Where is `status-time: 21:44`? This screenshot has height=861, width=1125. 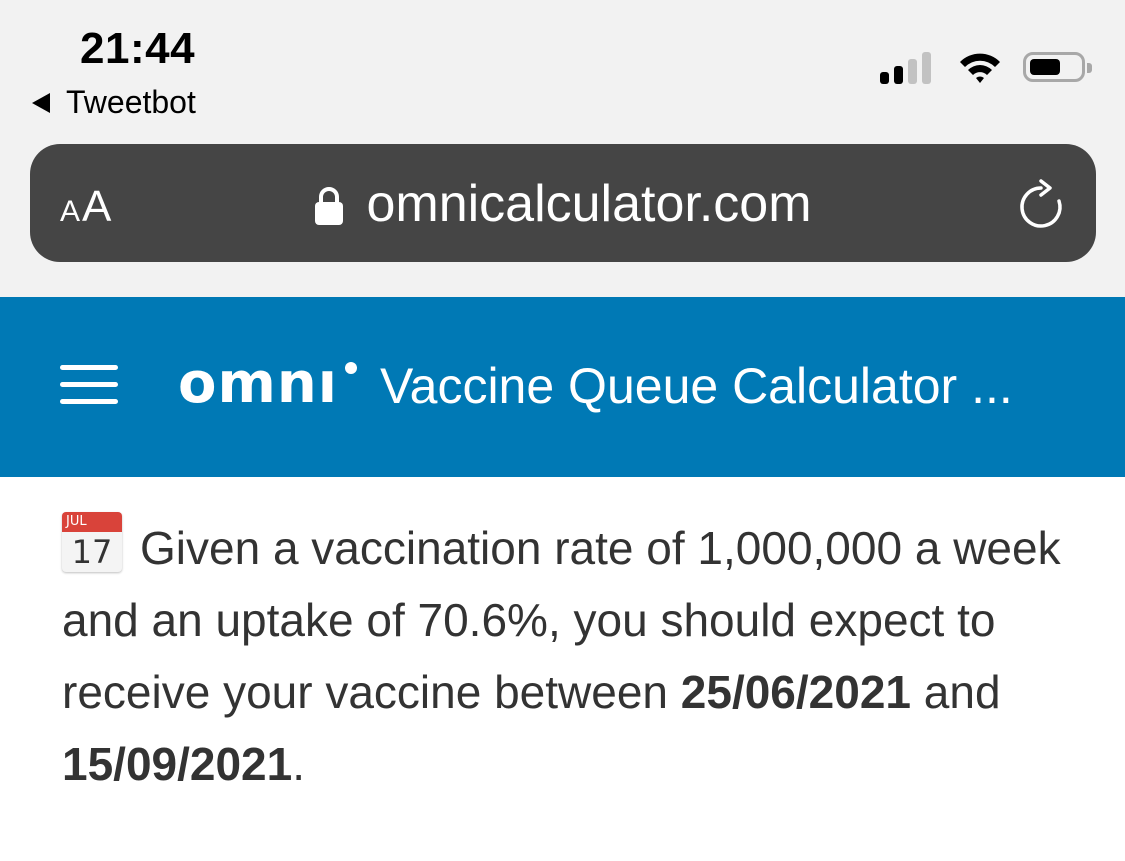 status-time: 21:44 is located at coordinates (138, 48).